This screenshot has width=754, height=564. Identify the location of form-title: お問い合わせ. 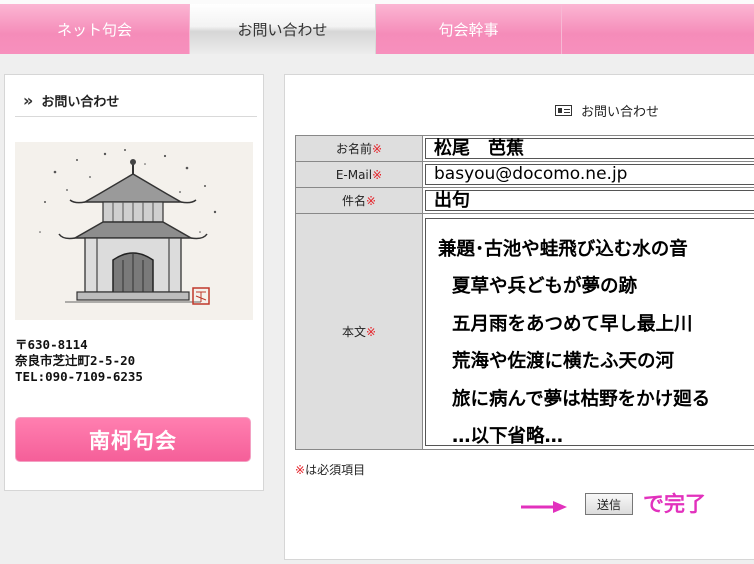
(607, 110).